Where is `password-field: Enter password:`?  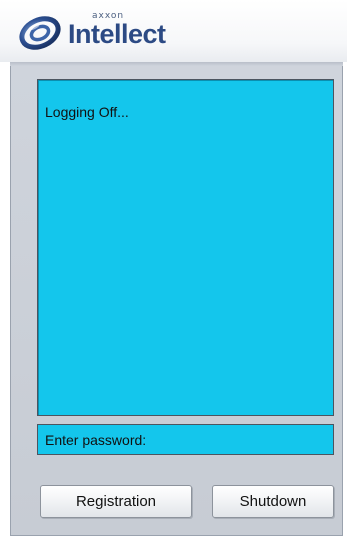
password-field: Enter password: is located at coordinates (185, 439).